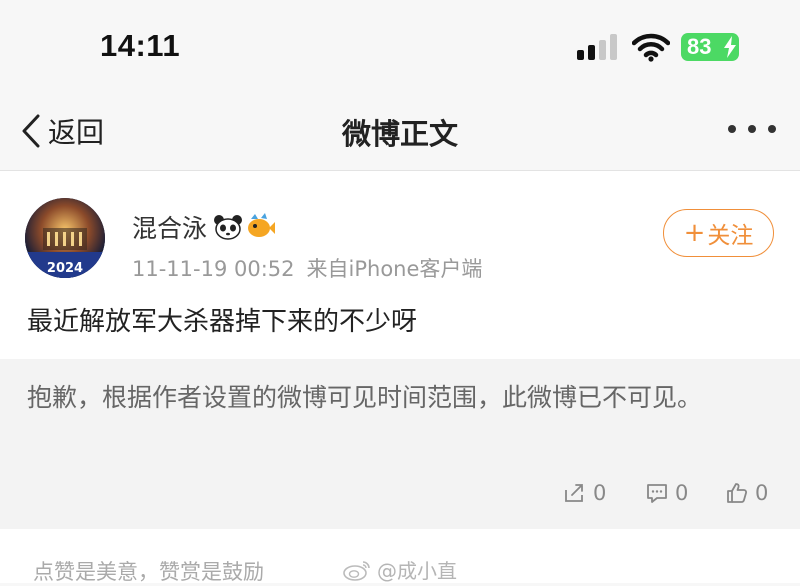 The width and height of the screenshot is (800, 586). I want to click on charging-bolt-icon, so click(730, 47).